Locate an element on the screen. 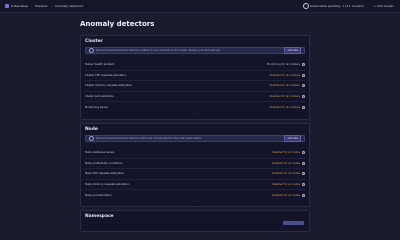 The image size is (400, 240). section-title: Cluster is located at coordinates (94, 41).